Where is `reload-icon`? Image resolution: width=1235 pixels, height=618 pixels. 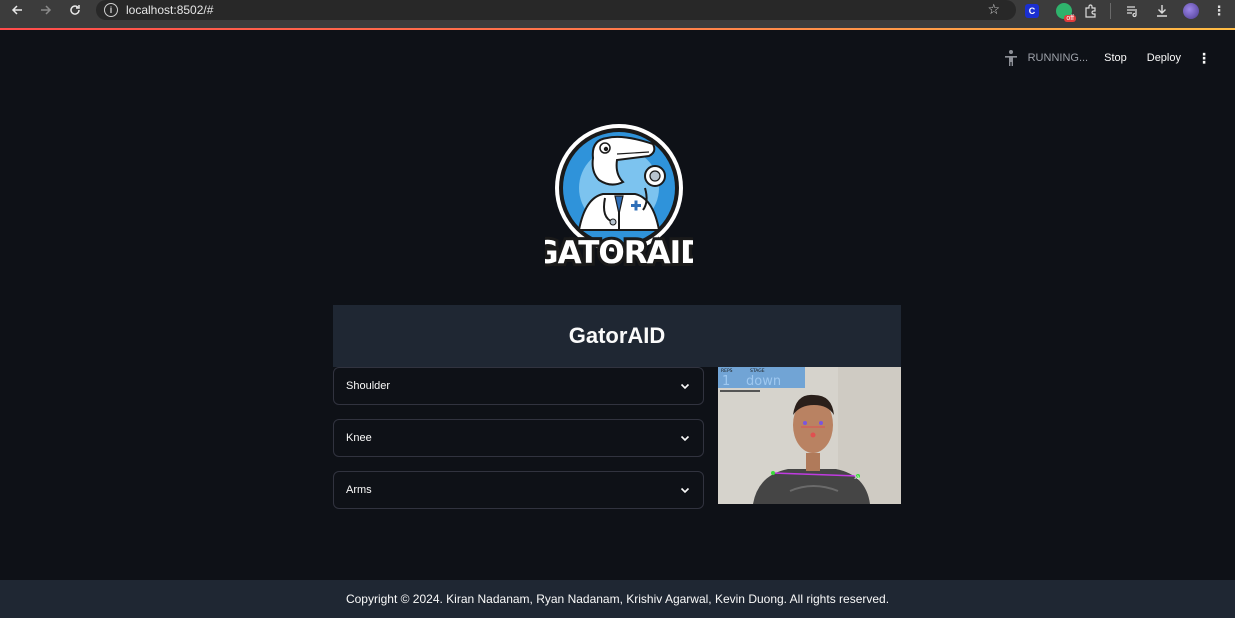
reload-icon is located at coordinates (75, 10).